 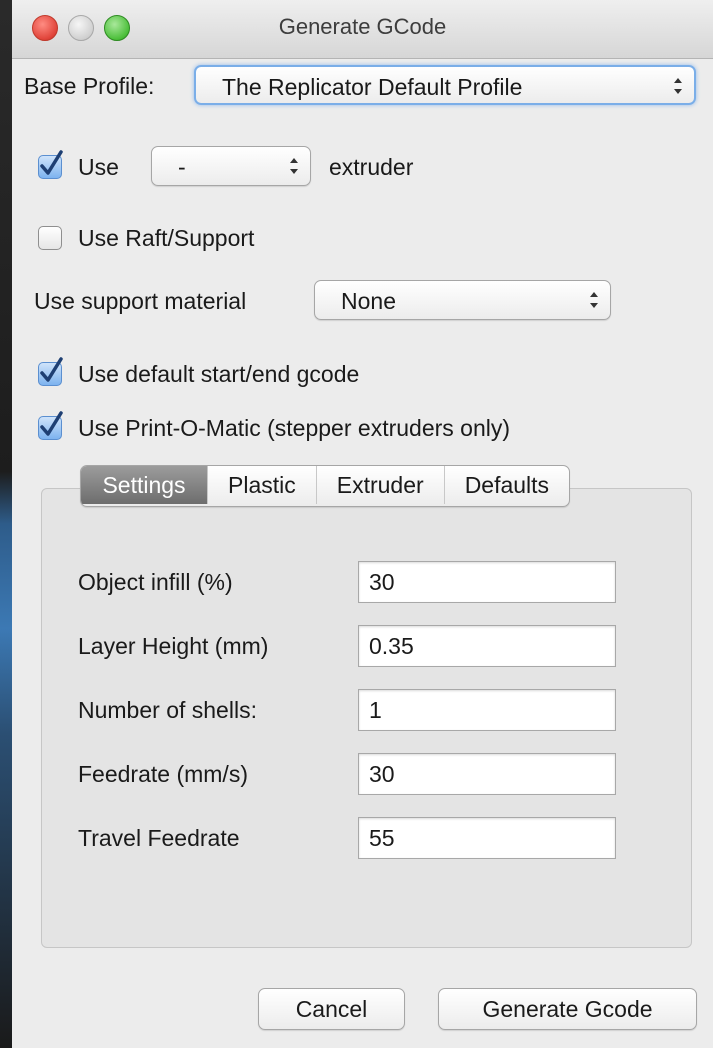 What do you see at coordinates (167, 710) in the screenshot?
I see `number-of-shells-label: Number of shells:` at bounding box center [167, 710].